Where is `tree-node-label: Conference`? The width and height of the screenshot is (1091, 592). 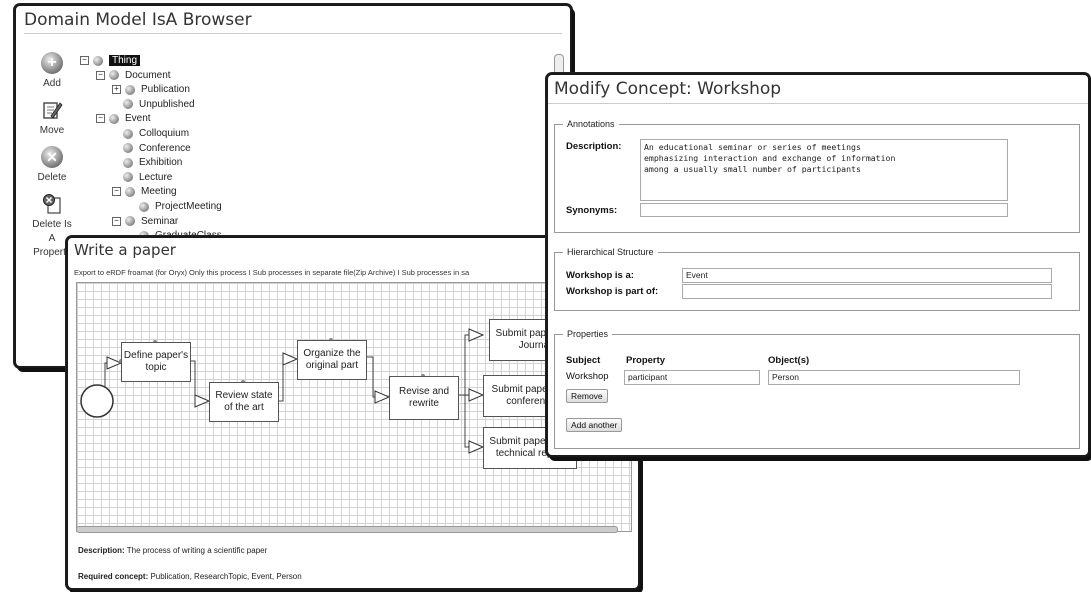
tree-node-label: Conference is located at coordinates (165, 148).